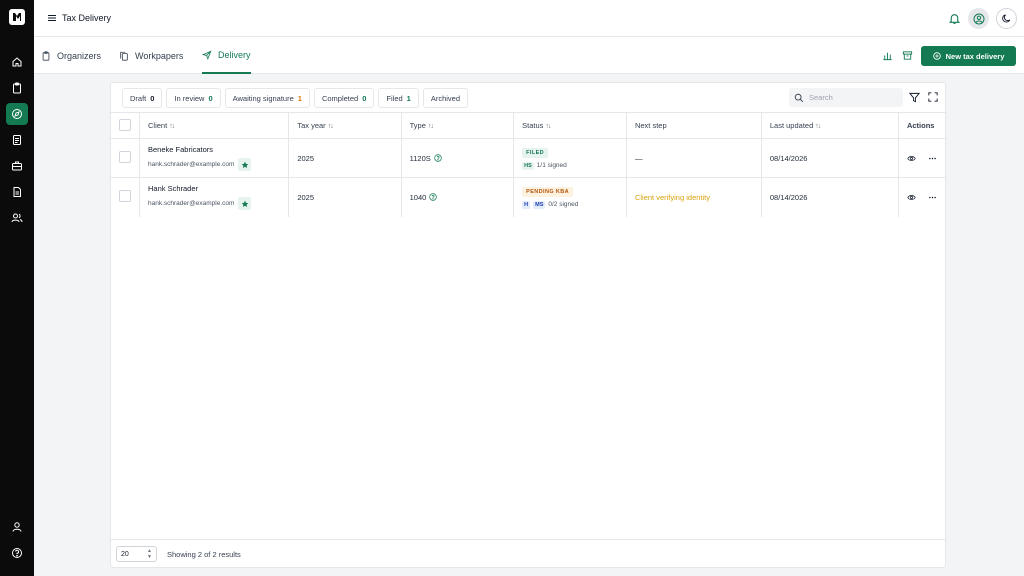  Describe the element at coordinates (914, 97) in the screenshot. I see `filter-icon` at that location.